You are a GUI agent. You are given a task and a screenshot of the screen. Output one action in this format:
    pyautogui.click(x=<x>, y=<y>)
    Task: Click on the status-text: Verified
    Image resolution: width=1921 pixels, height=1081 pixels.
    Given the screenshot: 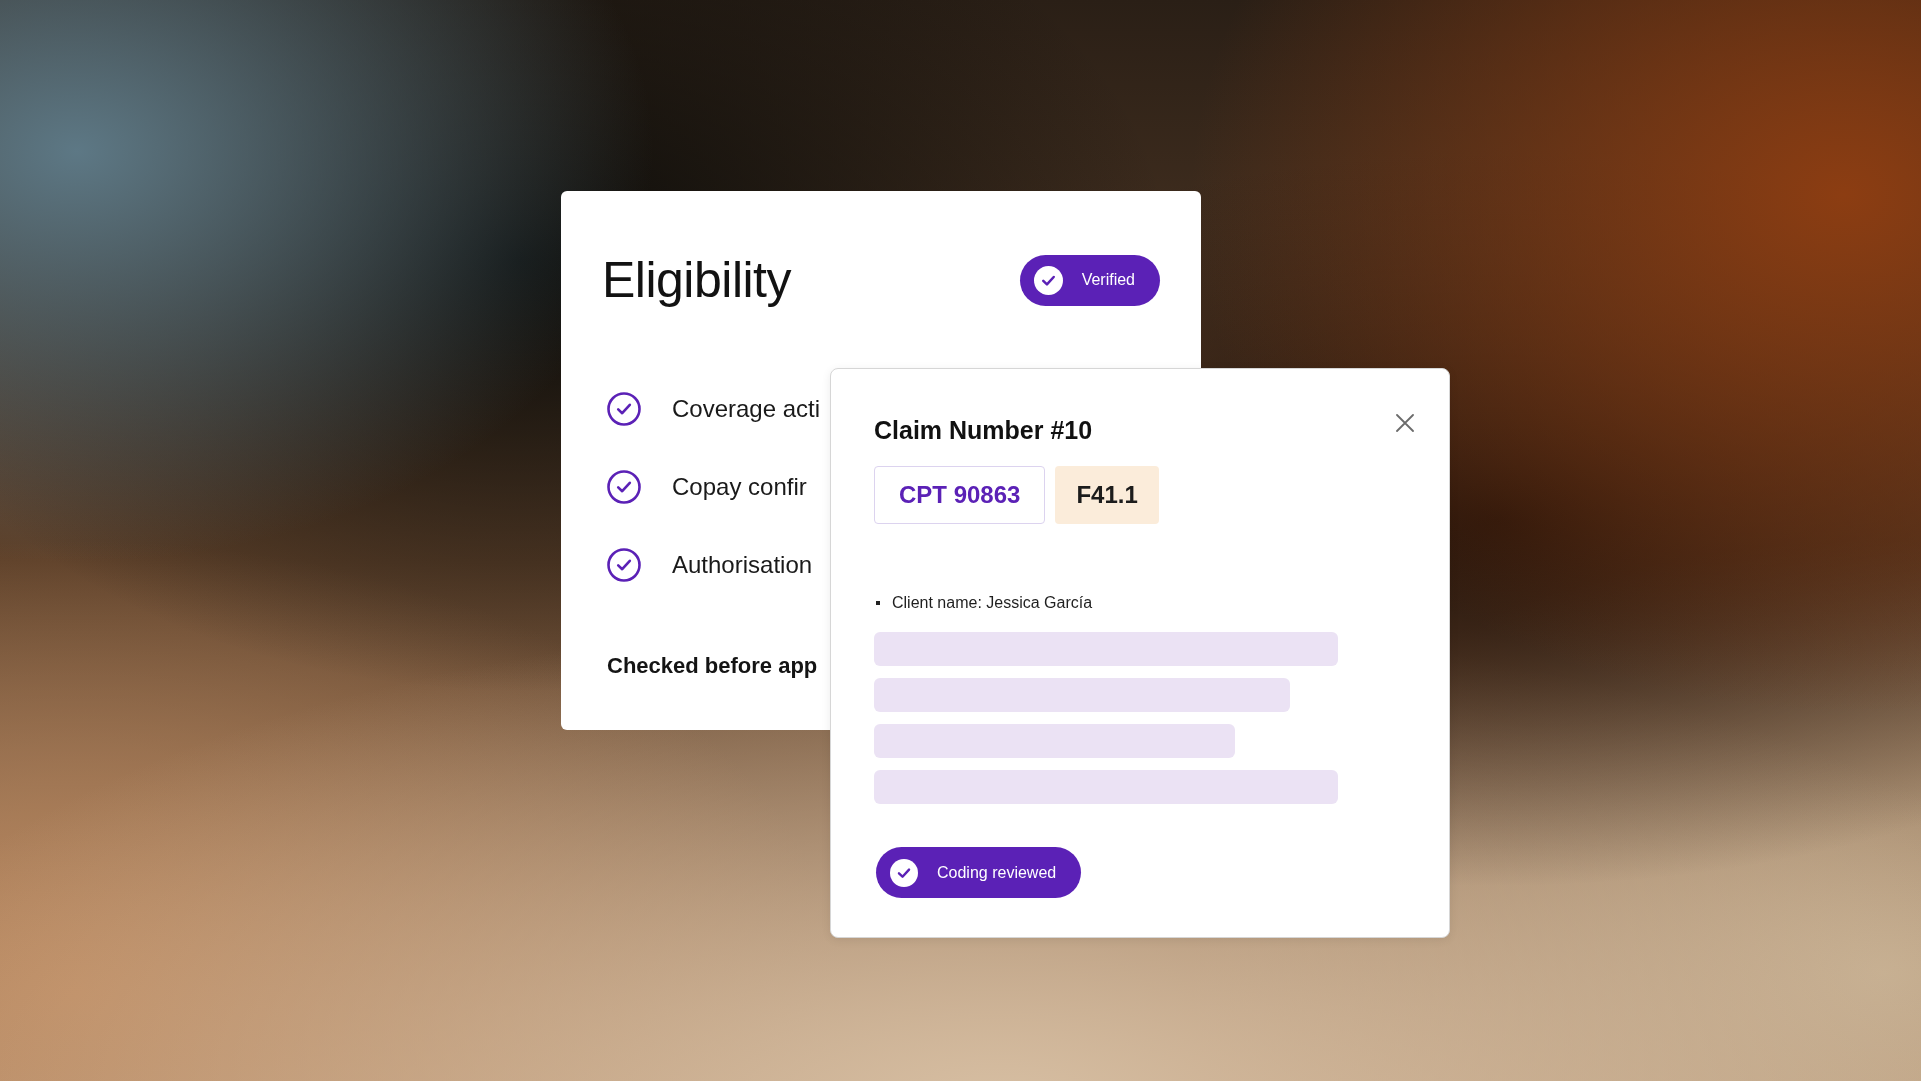 What is the action you would take?
    pyautogui.click(x=1108, y=280)
    